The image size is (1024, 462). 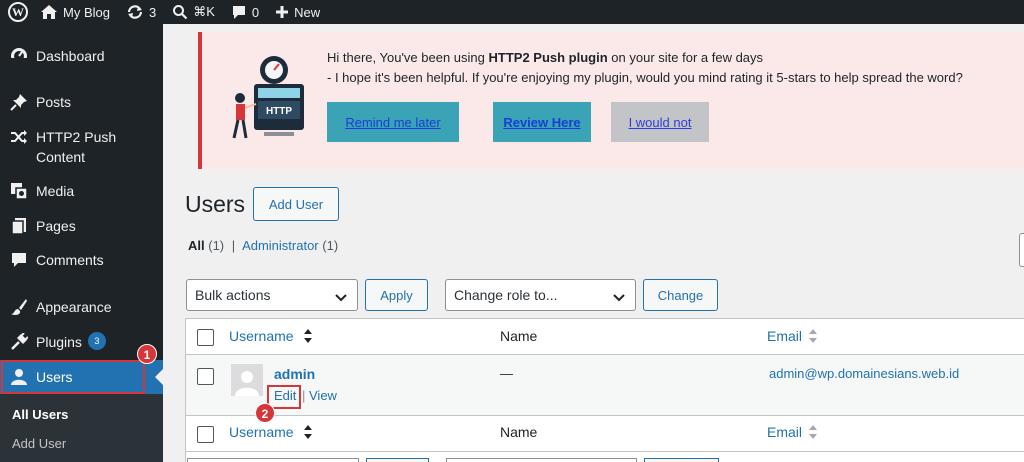 What do you see at coordinates (74, 307) in the screenshot?
I see `sidebar-item-label: Appearance` at bounding box center [74, 307].